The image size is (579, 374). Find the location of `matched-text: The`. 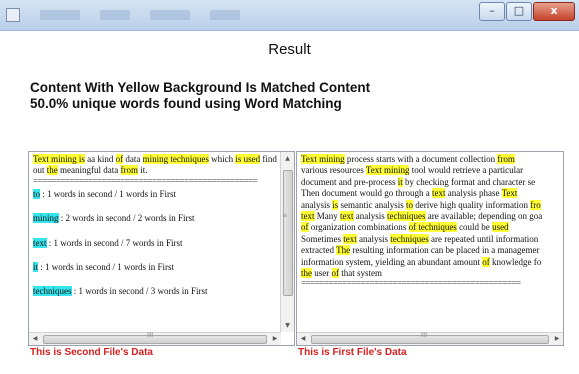

matched-text: The is located at coordinates (343, 250).